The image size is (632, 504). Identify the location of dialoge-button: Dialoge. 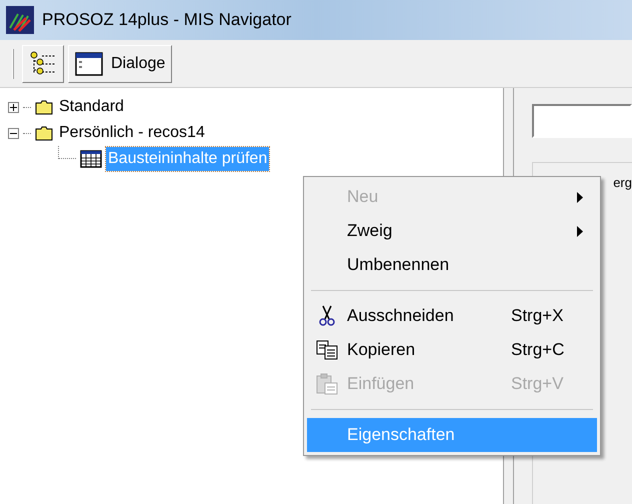
(120, 63).